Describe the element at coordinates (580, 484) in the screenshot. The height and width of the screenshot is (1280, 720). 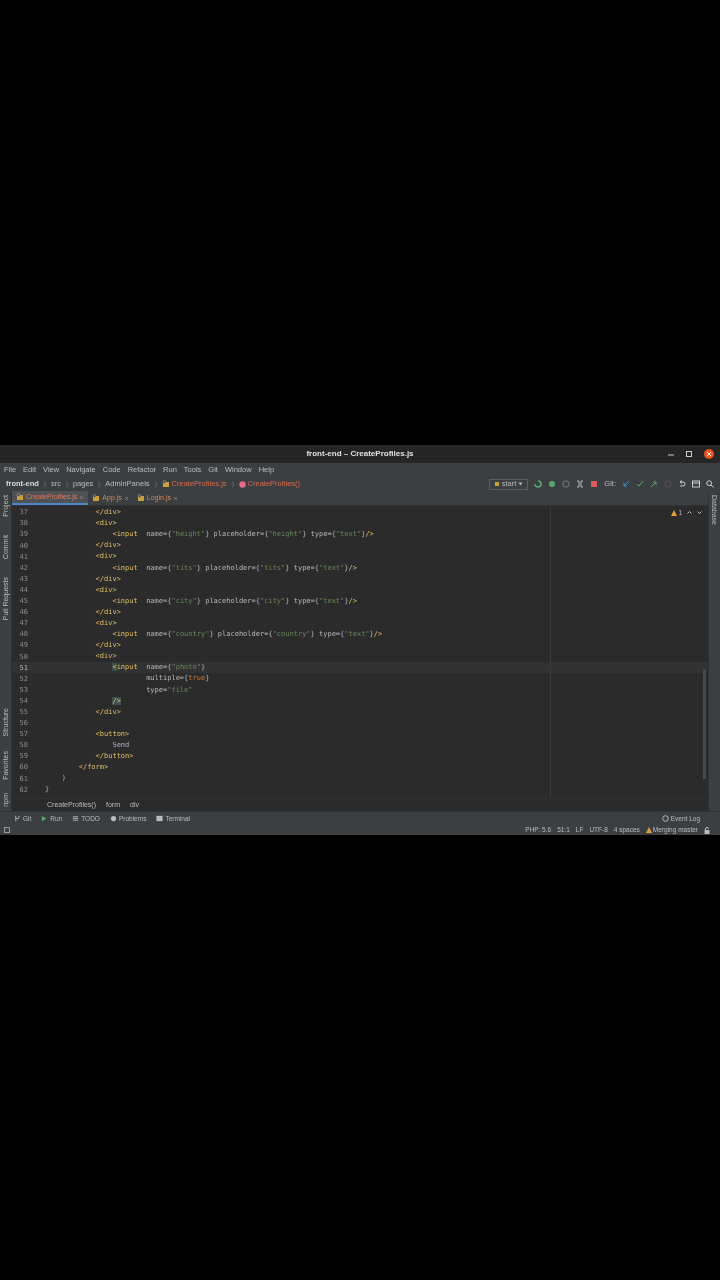
I see `attach-icon` at that location.